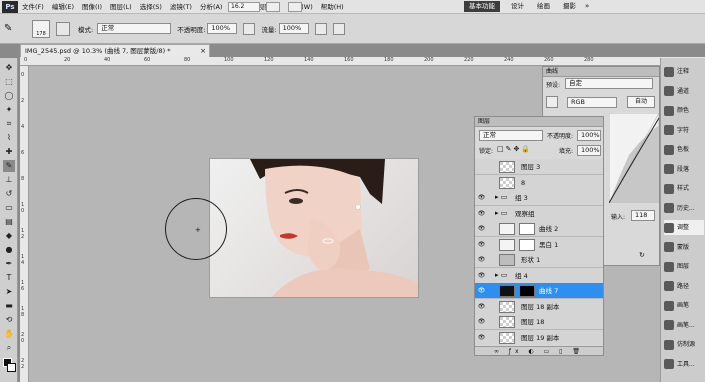  I want to click on blur-tool-icon: ◆, so click(9, 236).